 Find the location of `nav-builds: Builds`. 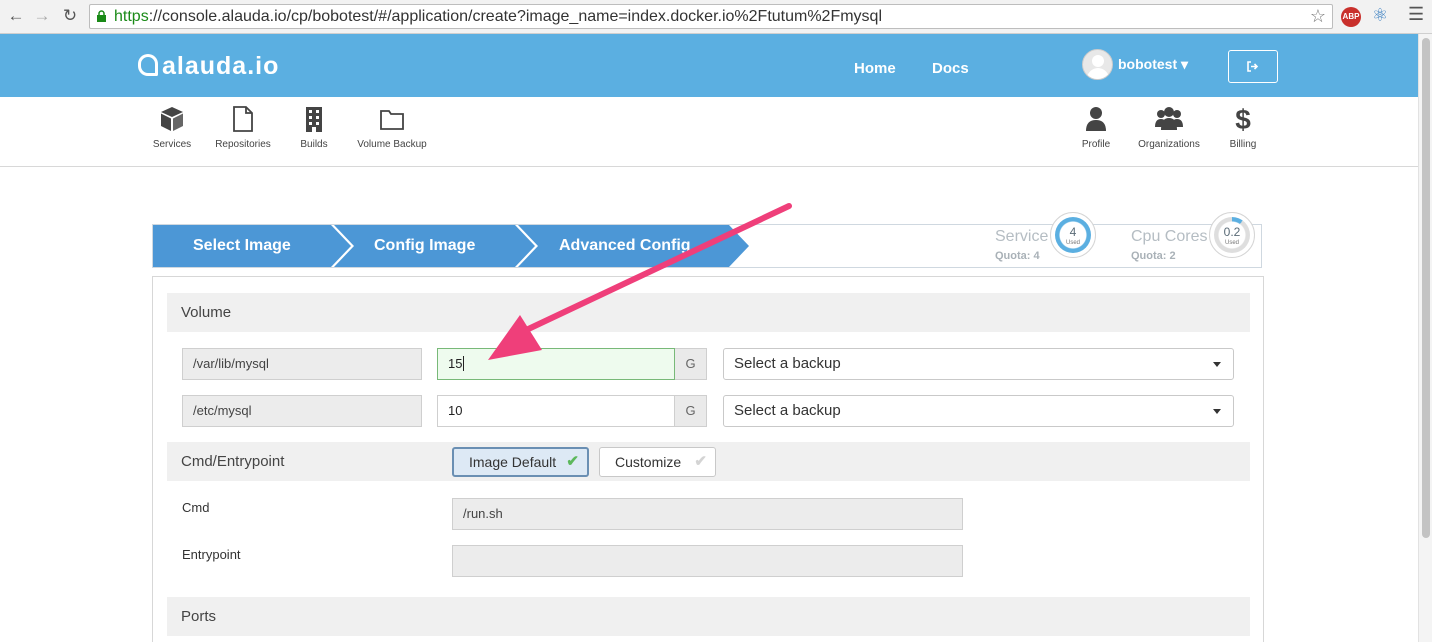

nav-builds: Builds is located at coordinates (314, 127).